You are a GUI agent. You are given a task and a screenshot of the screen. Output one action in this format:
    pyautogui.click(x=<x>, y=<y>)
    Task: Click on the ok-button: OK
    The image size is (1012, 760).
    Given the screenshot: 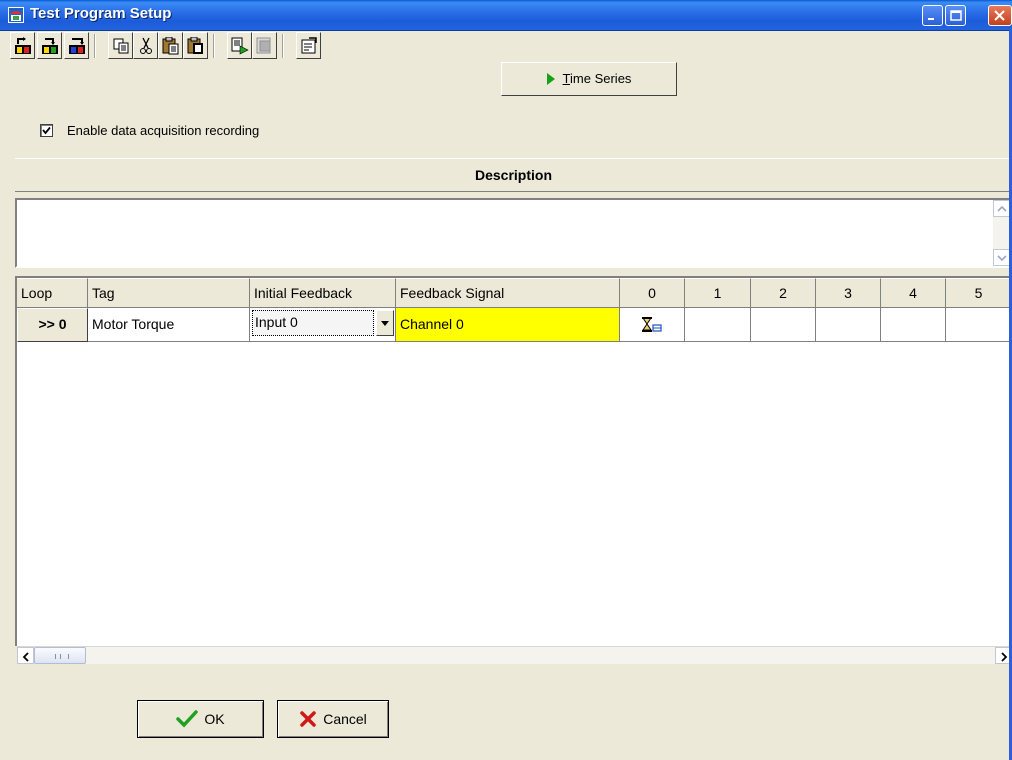 What is the action you would take?
    pyautogui.click(x=200, y=719)
    